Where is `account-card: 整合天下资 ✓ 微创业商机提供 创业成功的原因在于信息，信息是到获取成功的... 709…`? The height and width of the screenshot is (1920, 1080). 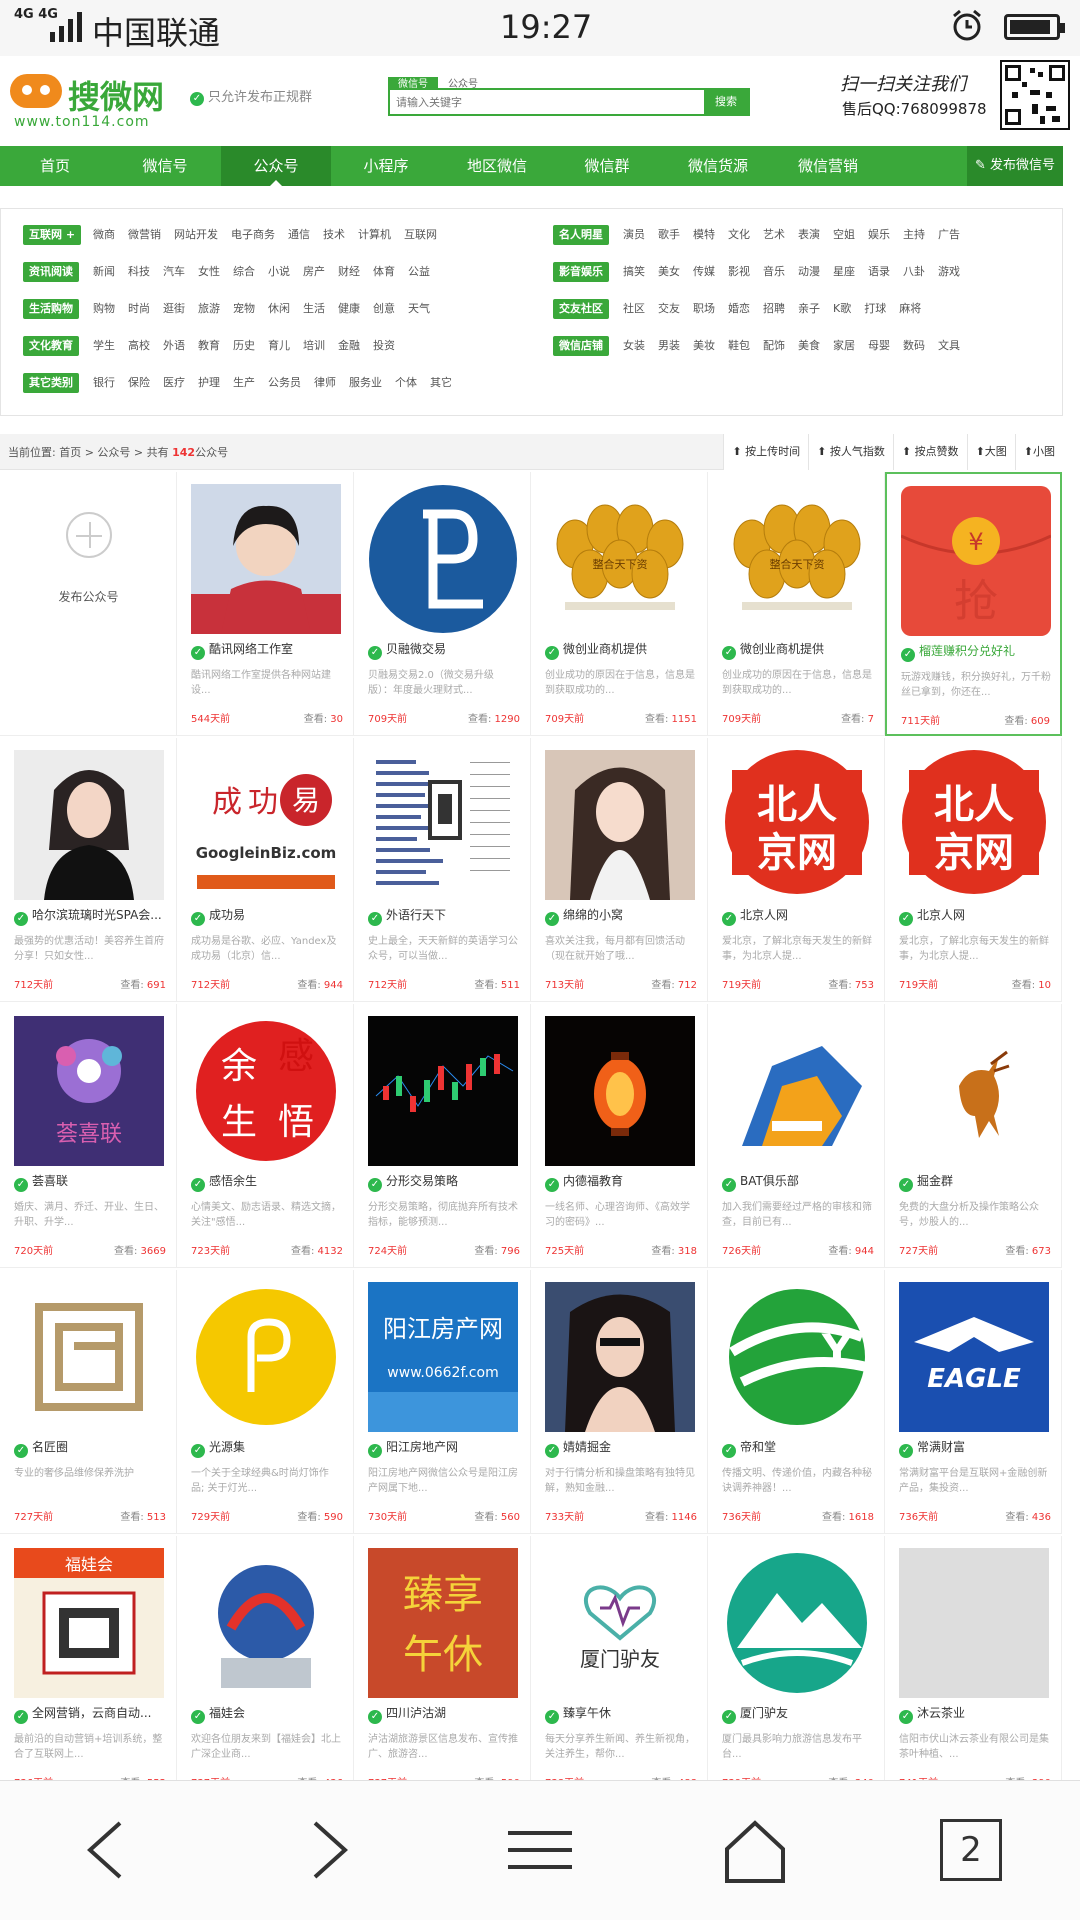 account-card: 整合天下资 ✓ 微创业商机提供 创业成功的原因在于信息，信息是到获取成功的... 709… is located at coordinates (619, 604).